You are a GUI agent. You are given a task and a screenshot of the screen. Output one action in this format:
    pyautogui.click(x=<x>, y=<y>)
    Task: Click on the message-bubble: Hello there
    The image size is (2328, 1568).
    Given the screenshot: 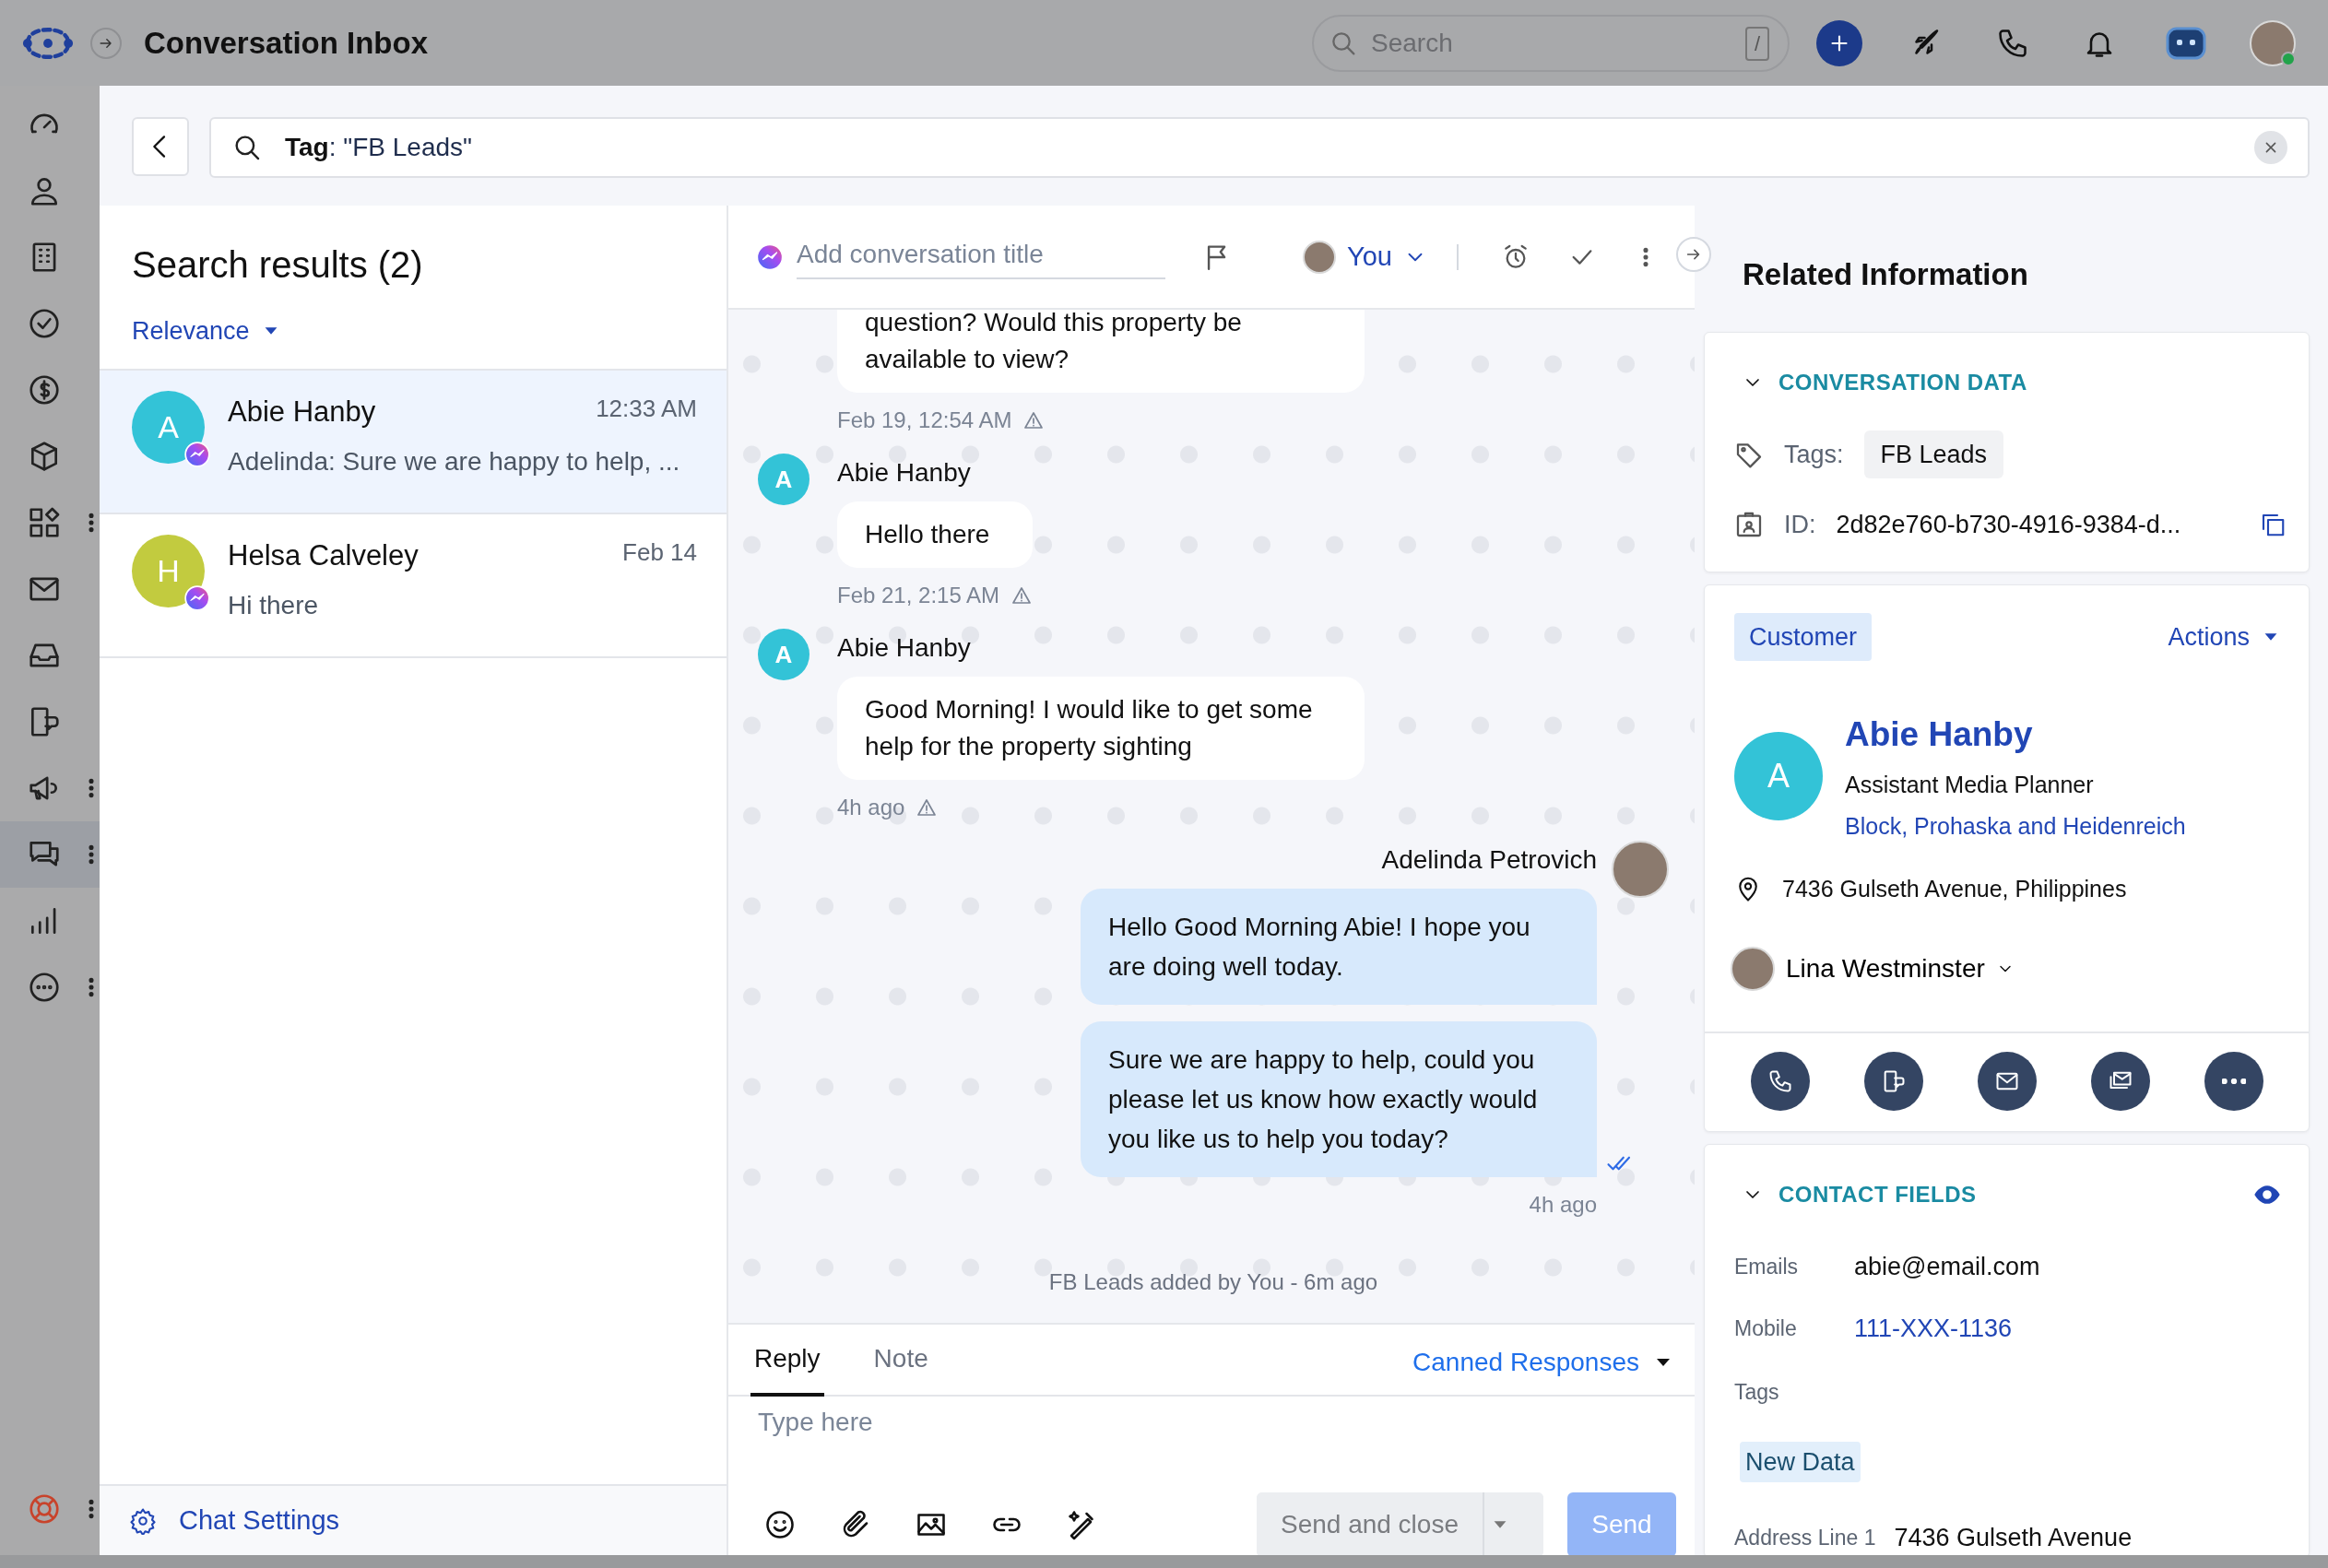 What is the action you would take?
    pyautogui.click(x=935, y=534)
    